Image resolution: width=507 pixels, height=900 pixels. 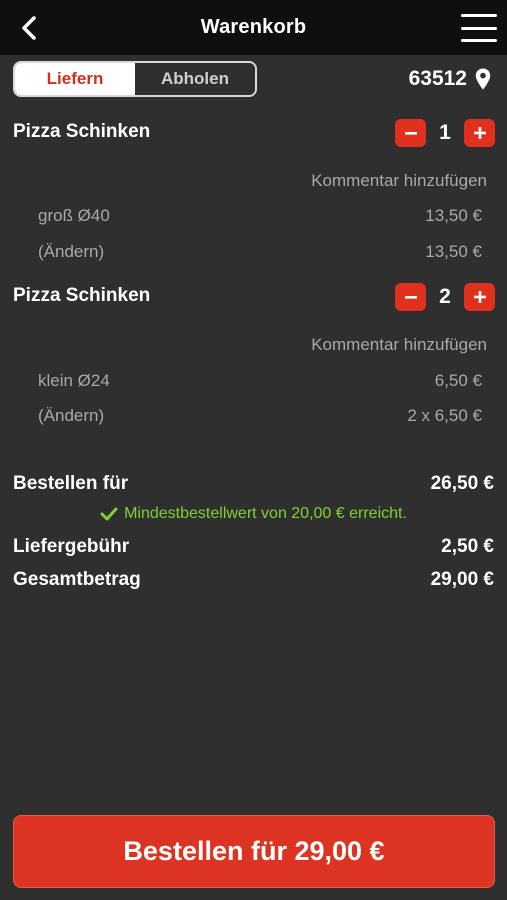 I want to click on delivery-mode-toggle: Liefern Abholen, so click(x=135, y=79).